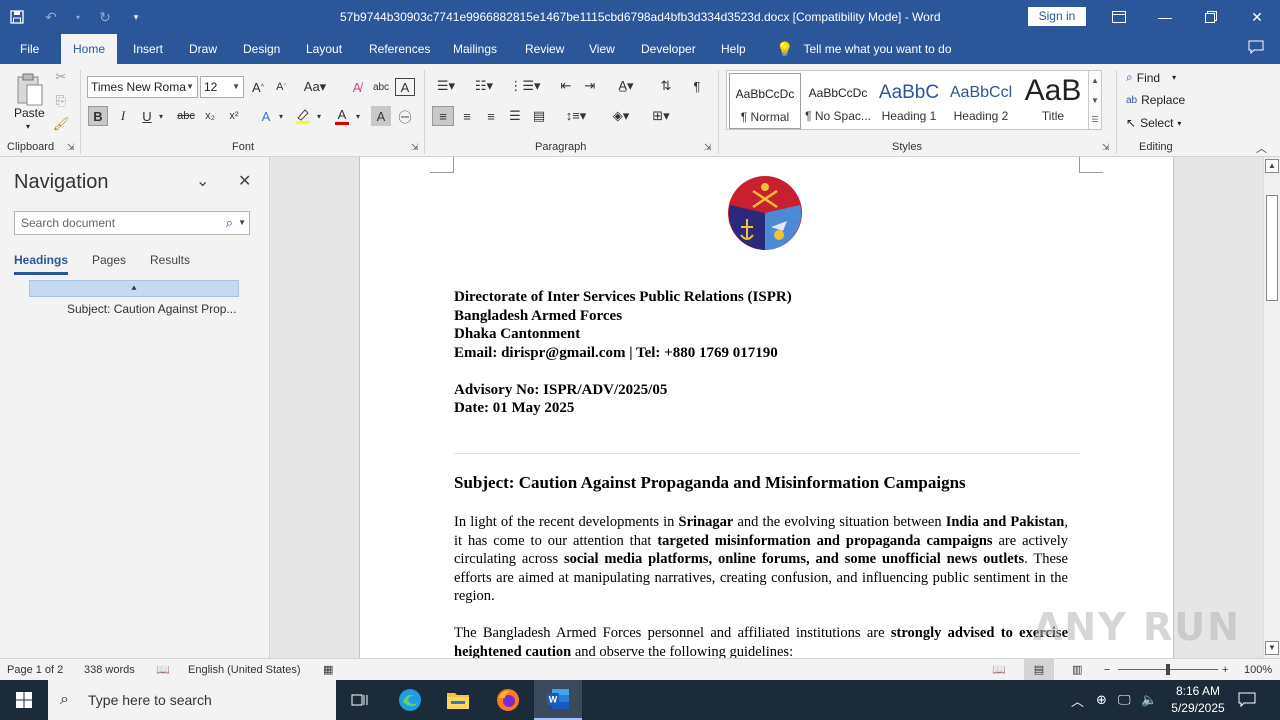  I want to click on firefox-icon, so click(508, 700).